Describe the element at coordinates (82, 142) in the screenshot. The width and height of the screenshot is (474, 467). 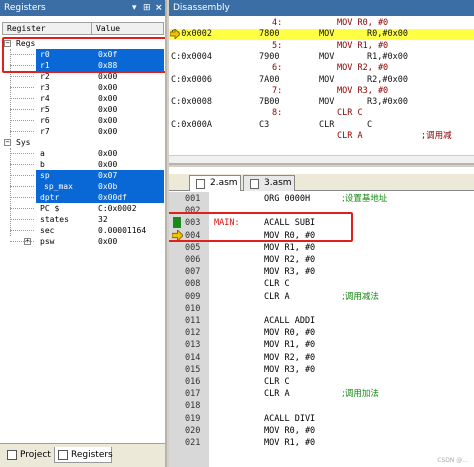
I see `register-group-row: − Sys` at that location.